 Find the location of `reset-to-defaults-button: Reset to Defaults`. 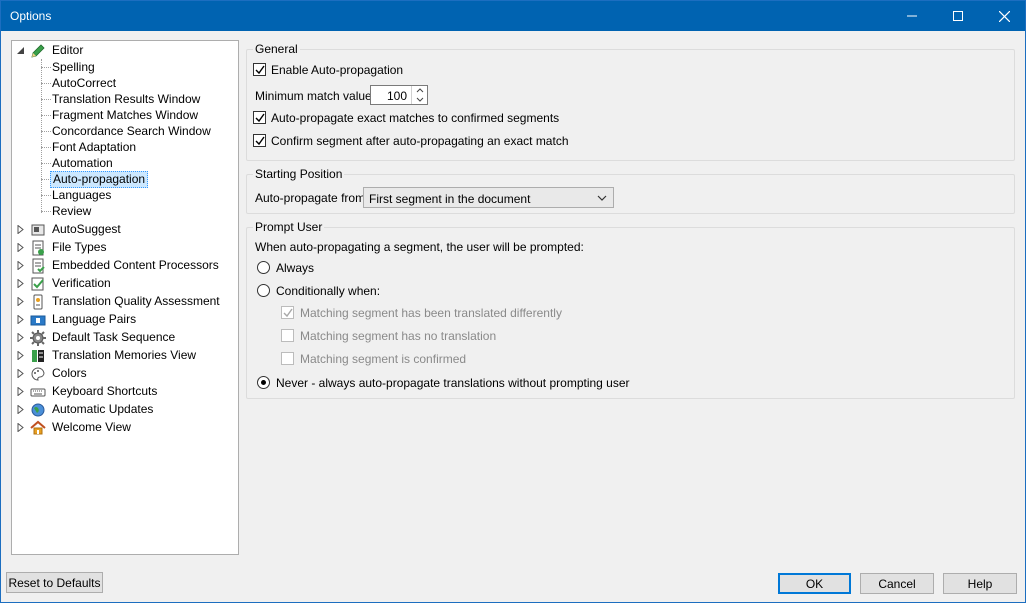

reset-to-defaults-button: Reset to Defaults is located at coordinates (54, 582).